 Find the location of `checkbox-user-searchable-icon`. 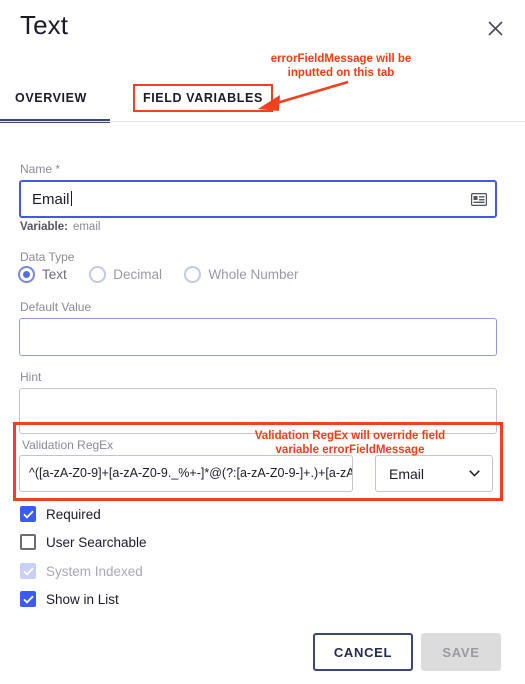

checkbox-user-searchable-icon is located at coordinates (28, 542).